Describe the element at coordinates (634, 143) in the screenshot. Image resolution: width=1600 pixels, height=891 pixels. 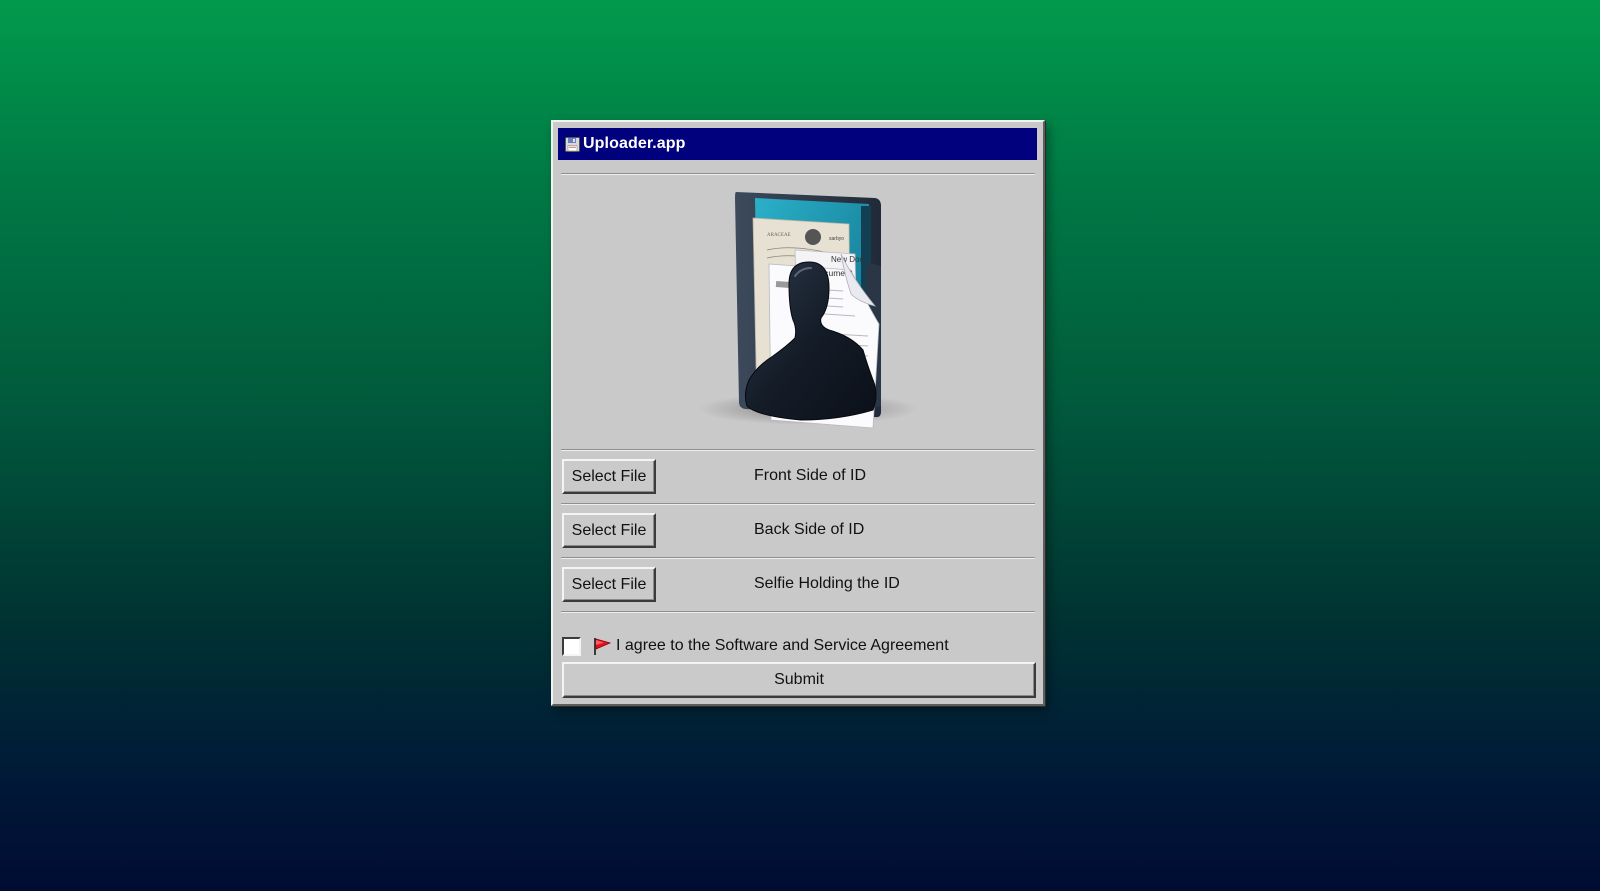
I see `window-title: Uploader.app` at that location.